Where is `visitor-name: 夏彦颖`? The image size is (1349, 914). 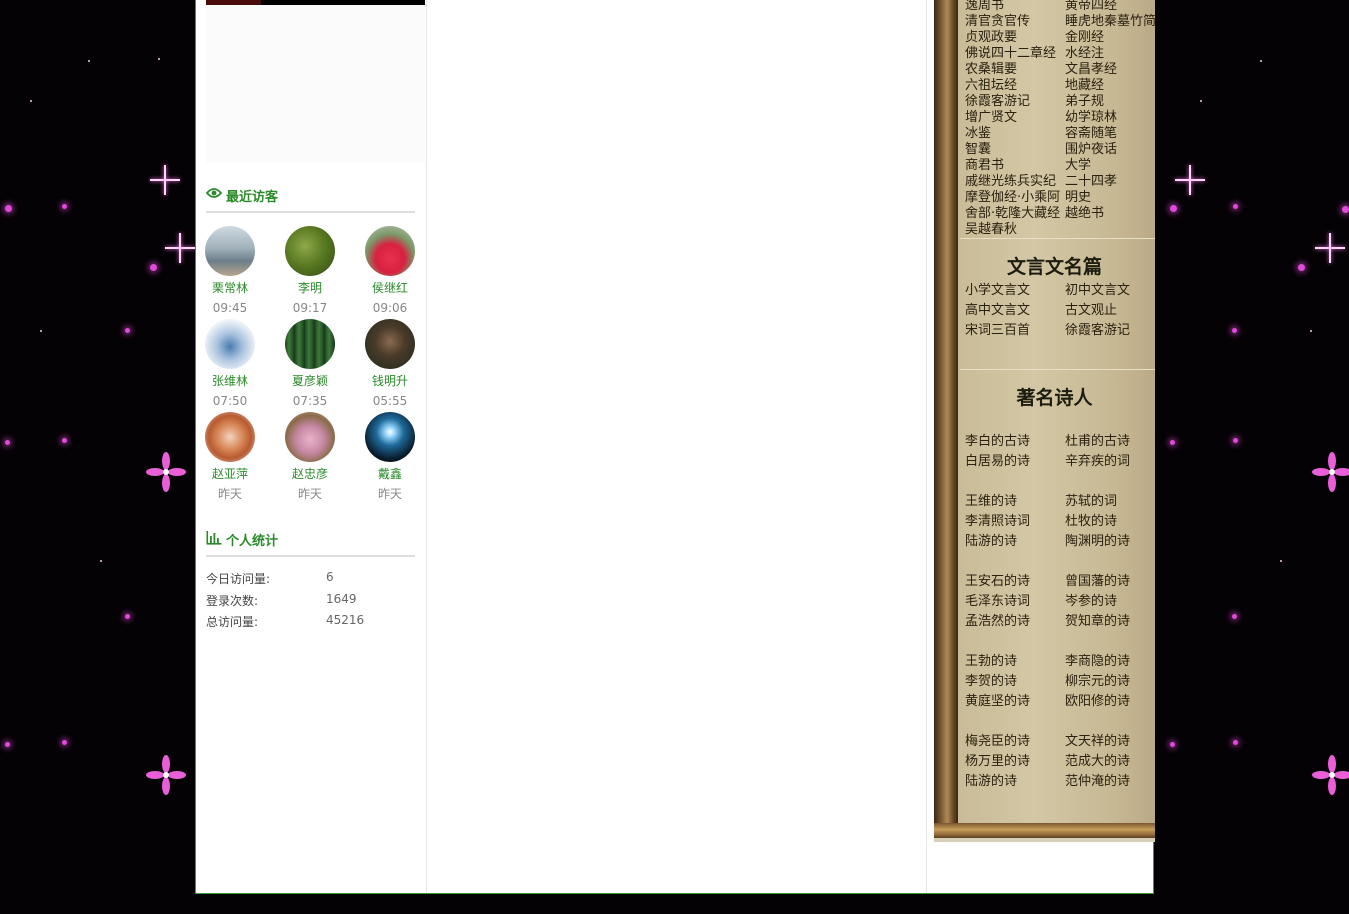 visitor-name: 夏彦颖 is located at coordinates (310, 381).